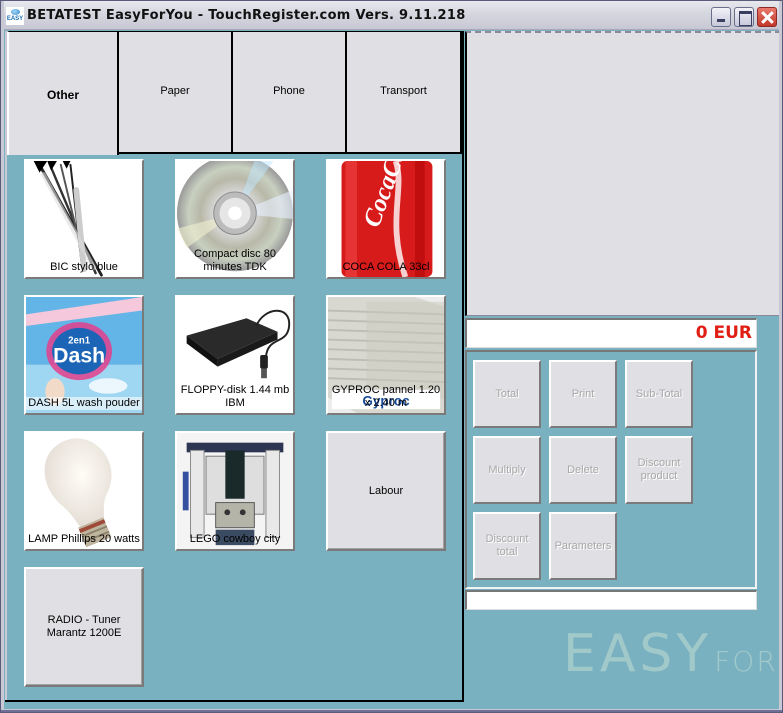 The width and height of the screenshot is (783, 713). What do you see at coordinates (235, 396) in the screenshot?
I see `product-label: FLOPPY-disk 1.44 mb IBM` at bounding box center [235, 396].